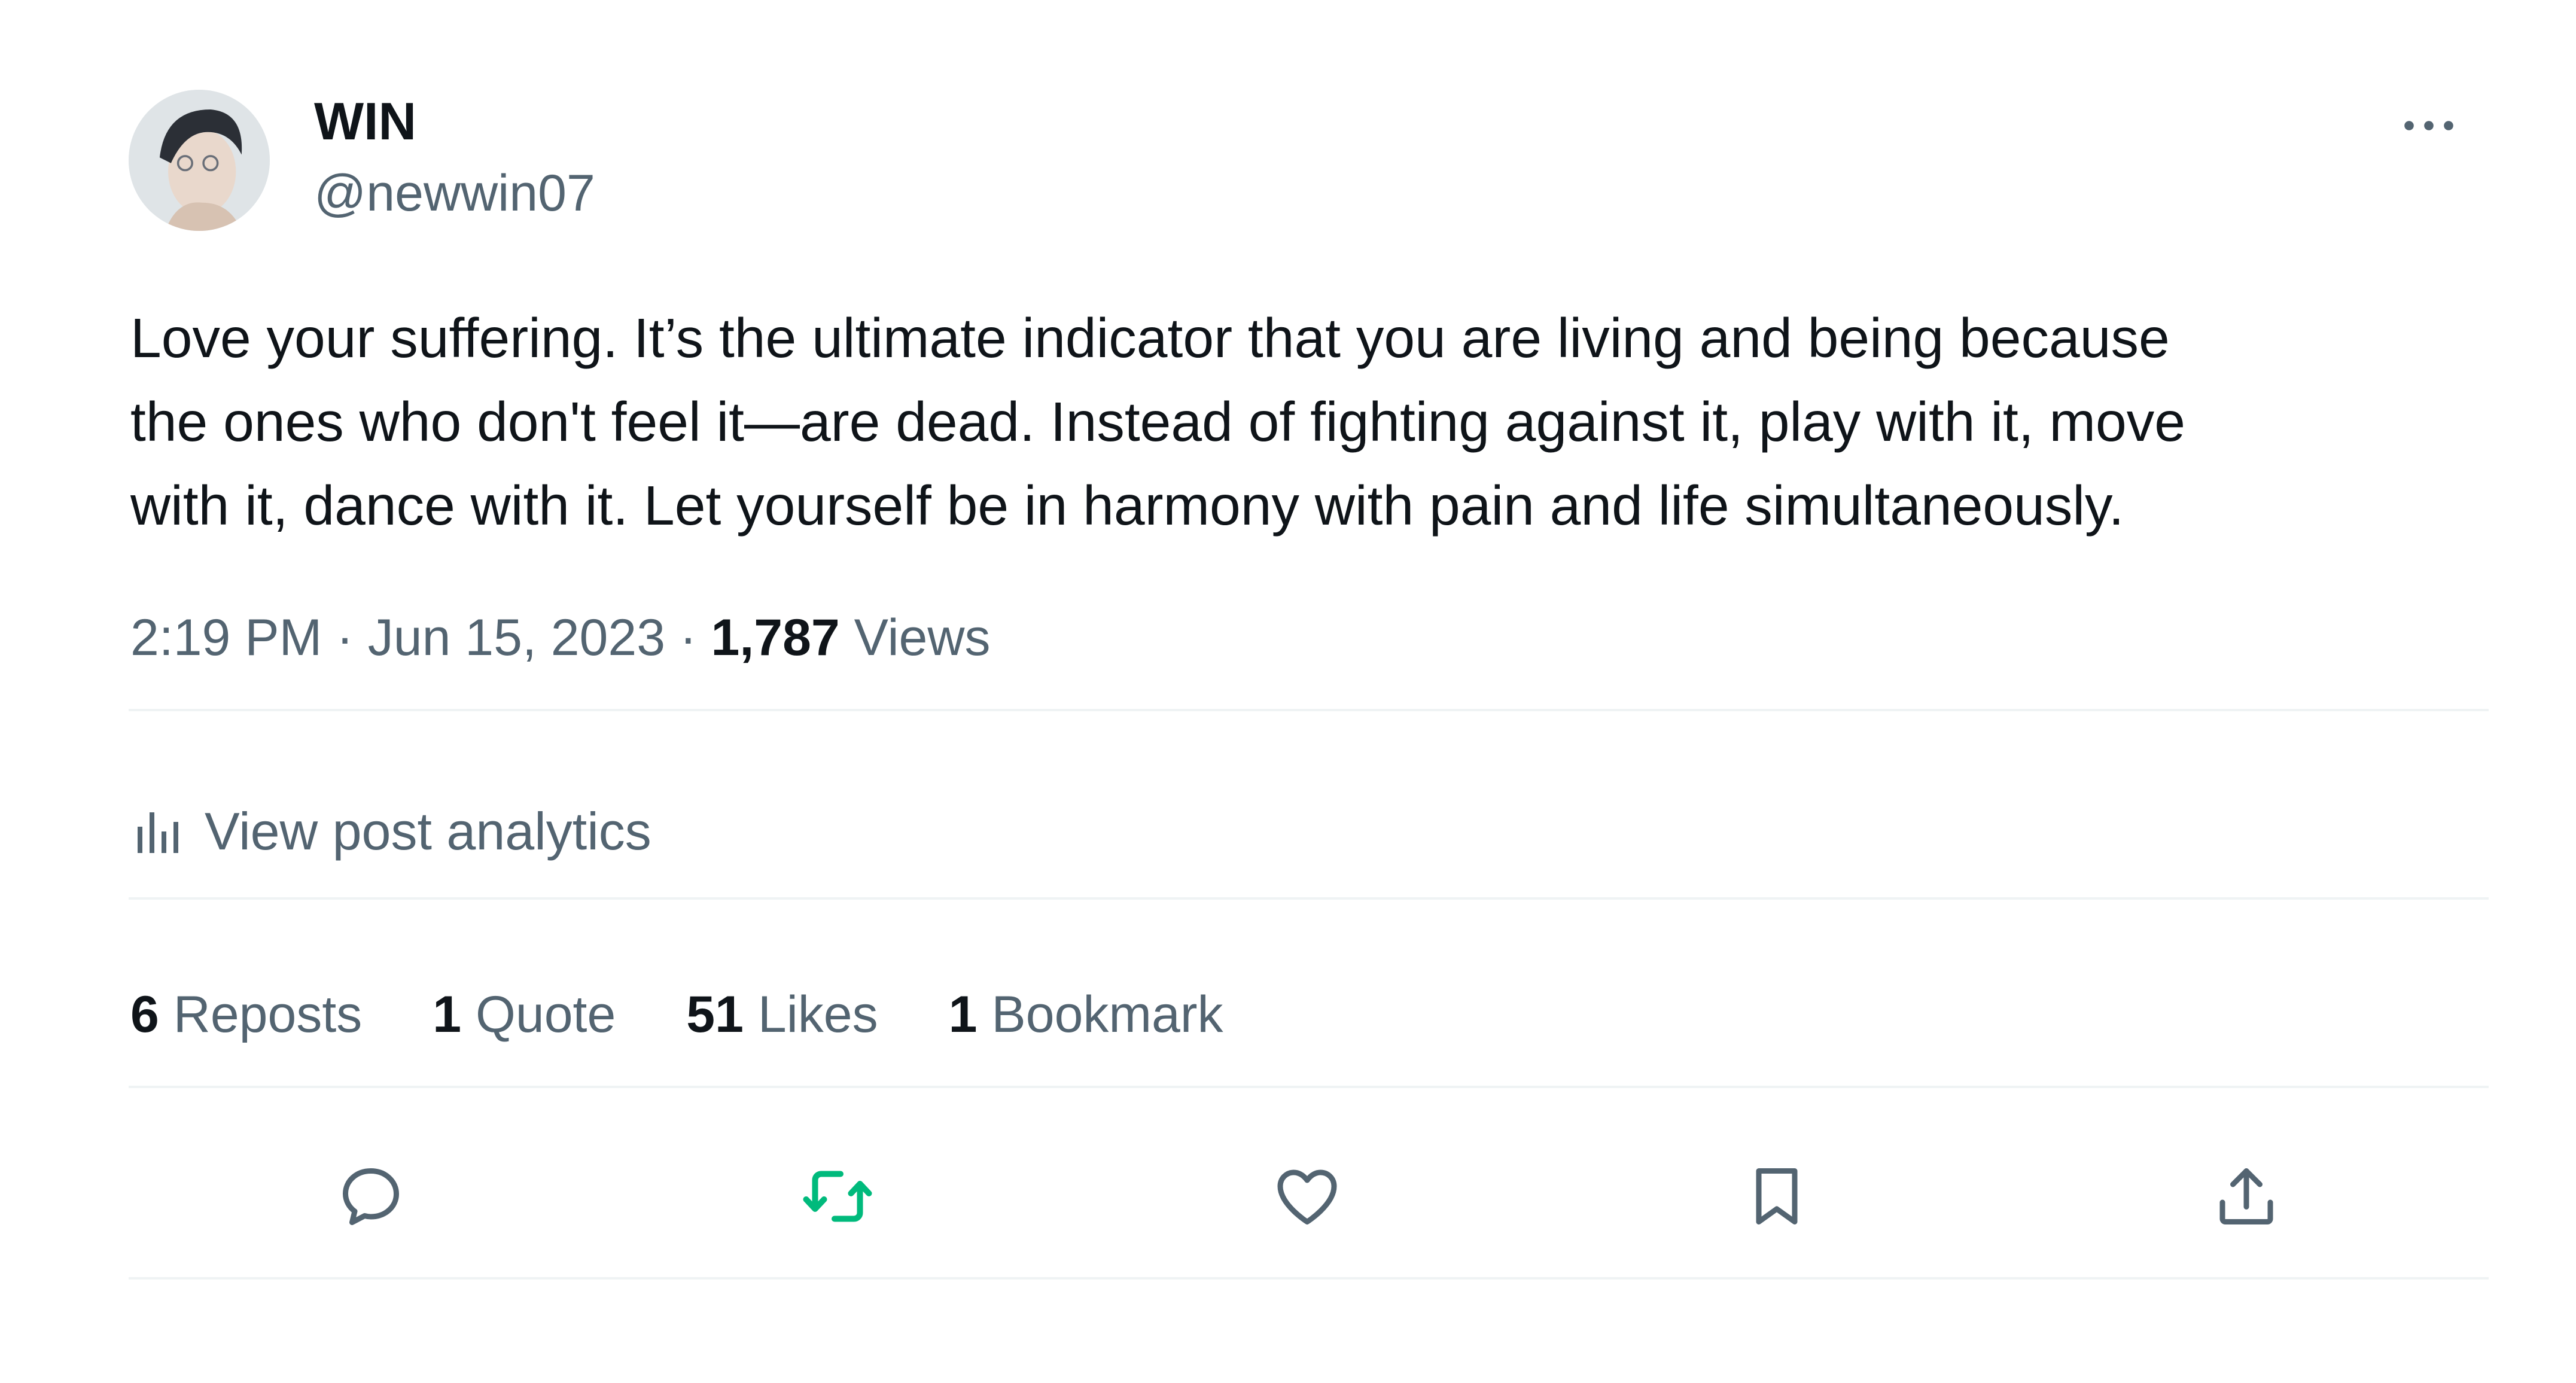 This screenshot has width=2576, height=1383. I want to click on stat-label: Quote, so click(546, 1014).